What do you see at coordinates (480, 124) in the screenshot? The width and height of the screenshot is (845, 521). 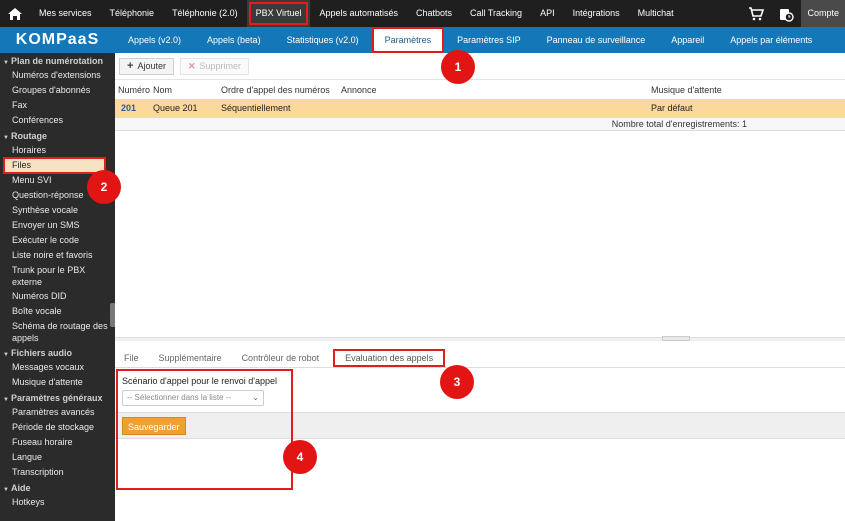 I see `grid-total-records: Nombre total d'enregistrements: 1` at bounding box center [480, 124].